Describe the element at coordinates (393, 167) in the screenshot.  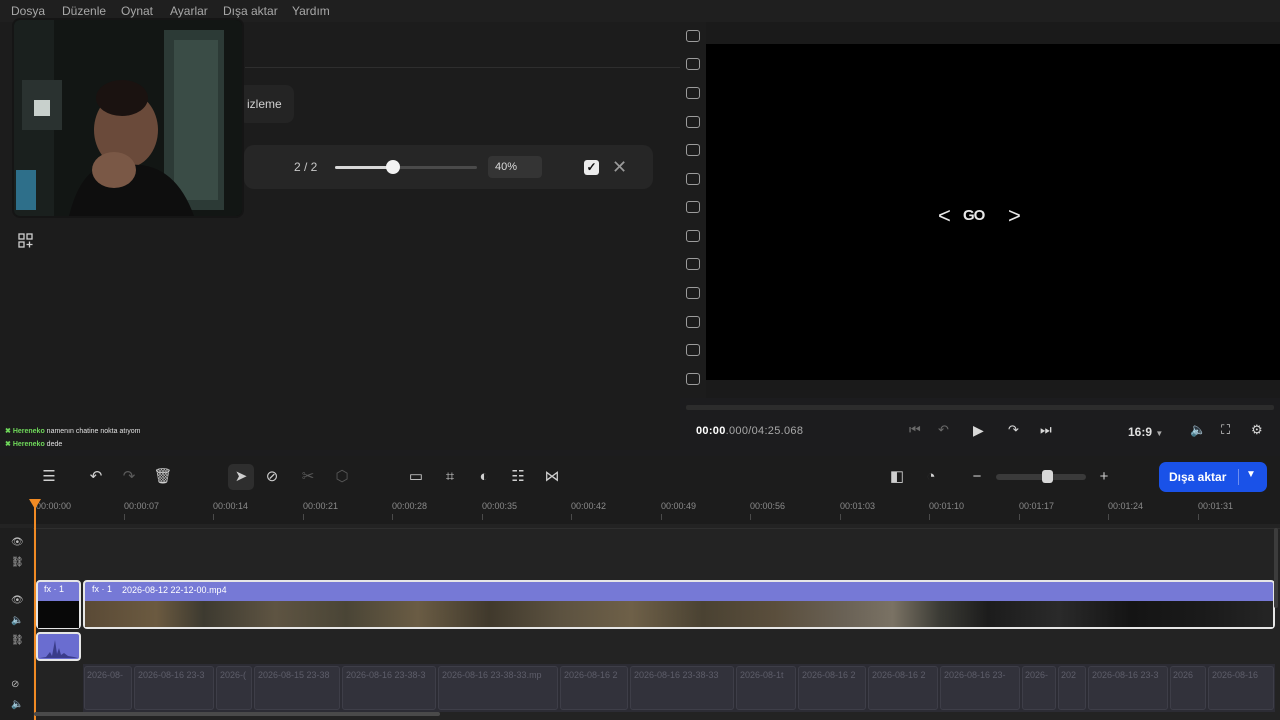
I see `threshold-slider-thumb` at that location.